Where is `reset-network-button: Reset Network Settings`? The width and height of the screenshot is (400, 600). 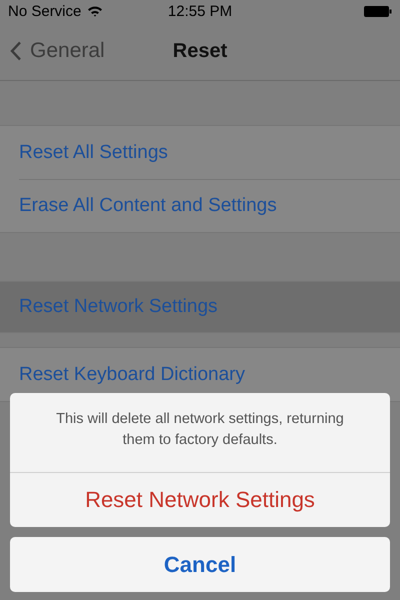
reset-network-button: Reset Network Settings is located at coordinates (200, 499).